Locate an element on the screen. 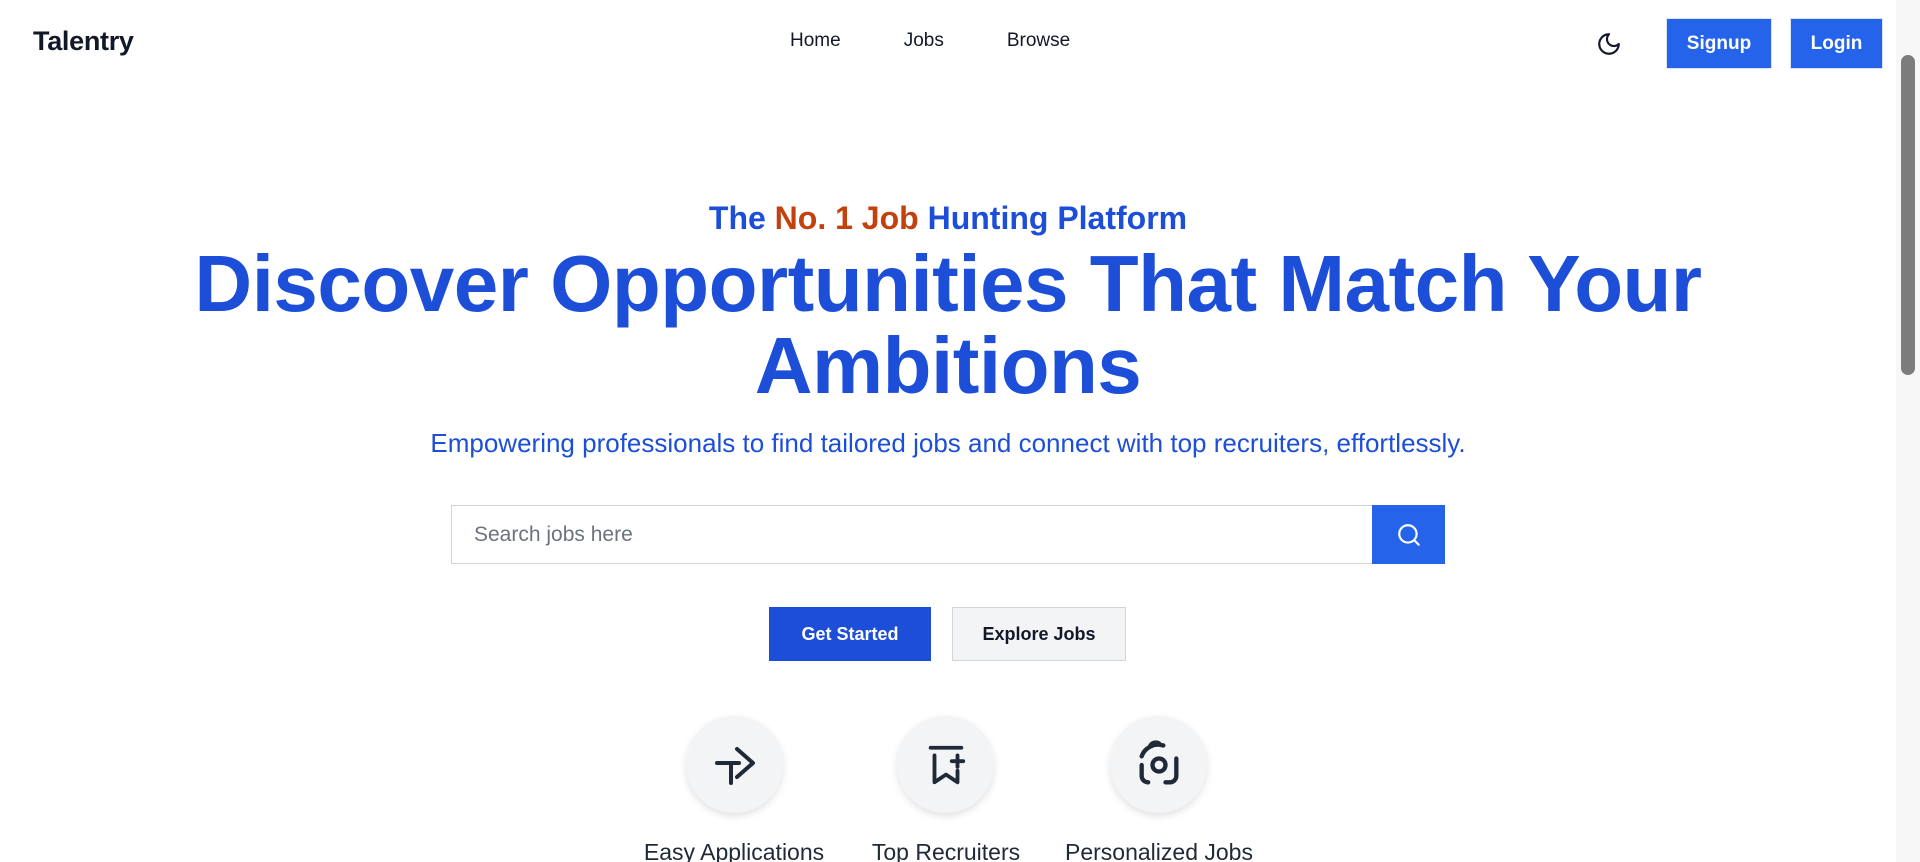  headline-line2: Ambitions is located at coordinates (948, 365).